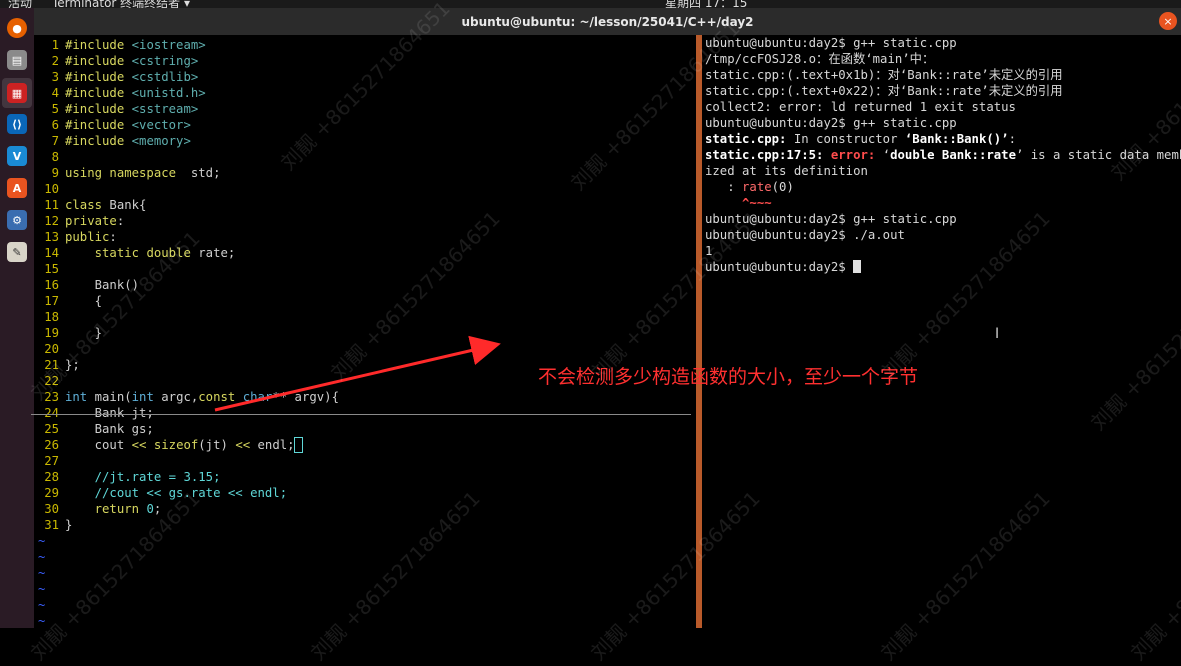 Image resolution: width=1181 pixels, height=666 pixels. What do you see at coordinates (98, 445) in the screenshot?
I see `code-token: cout` at bounding box center [98, 445].